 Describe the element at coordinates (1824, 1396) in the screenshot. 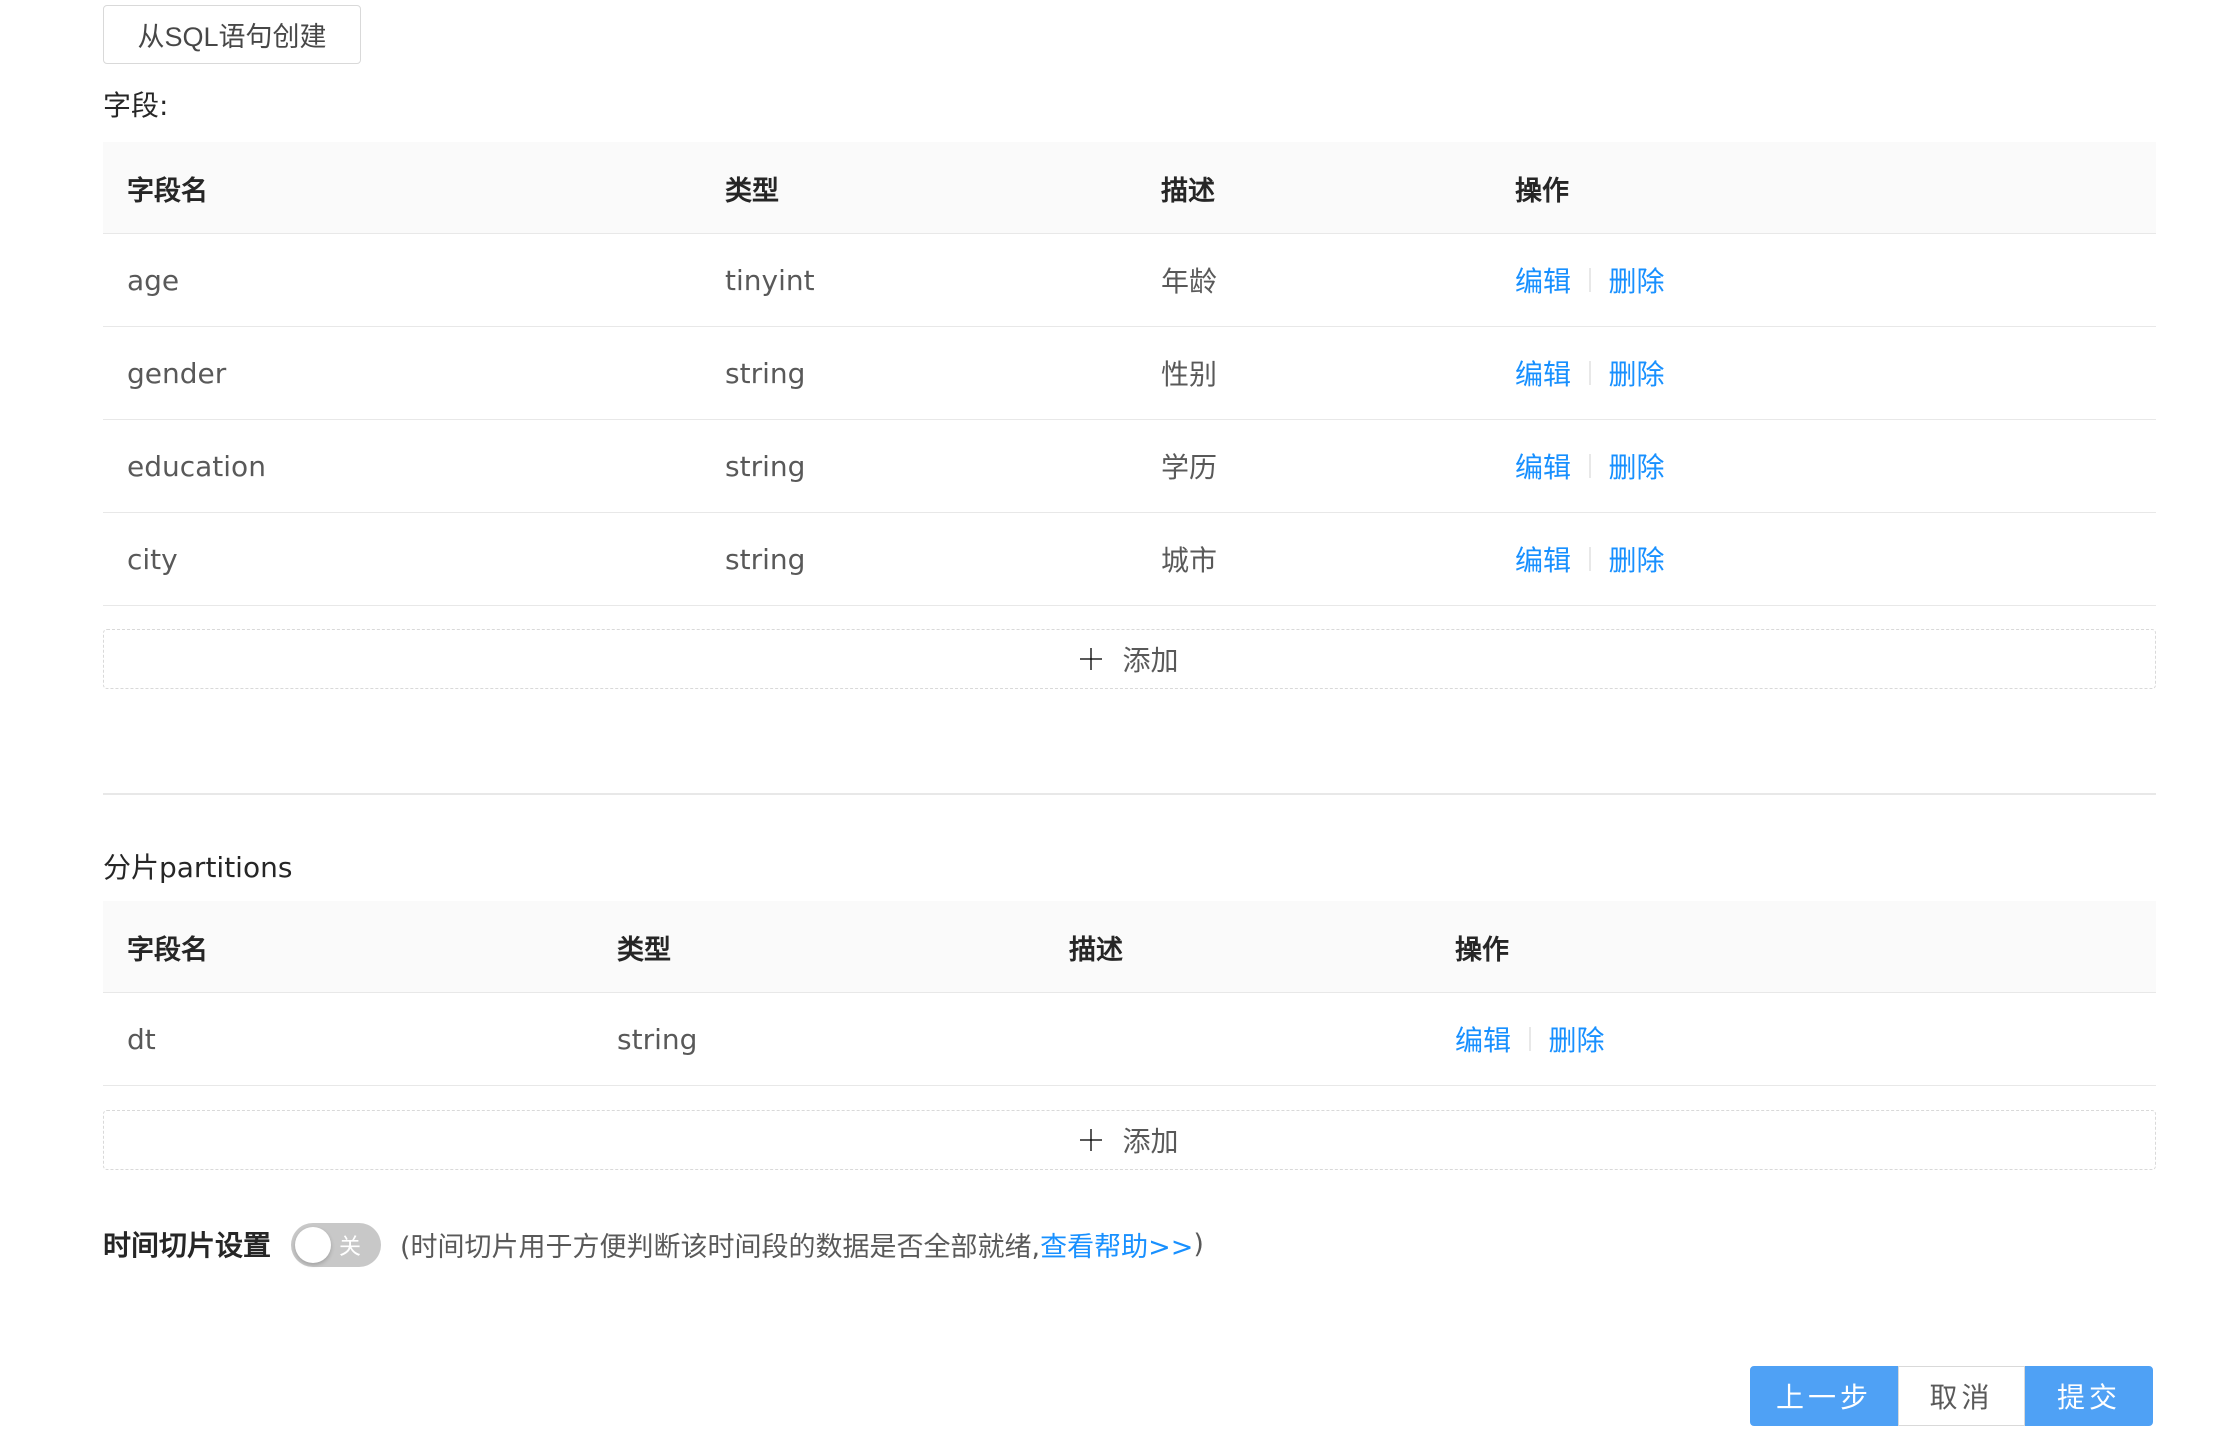

I see `previous-step-button: 上一步` at that location.